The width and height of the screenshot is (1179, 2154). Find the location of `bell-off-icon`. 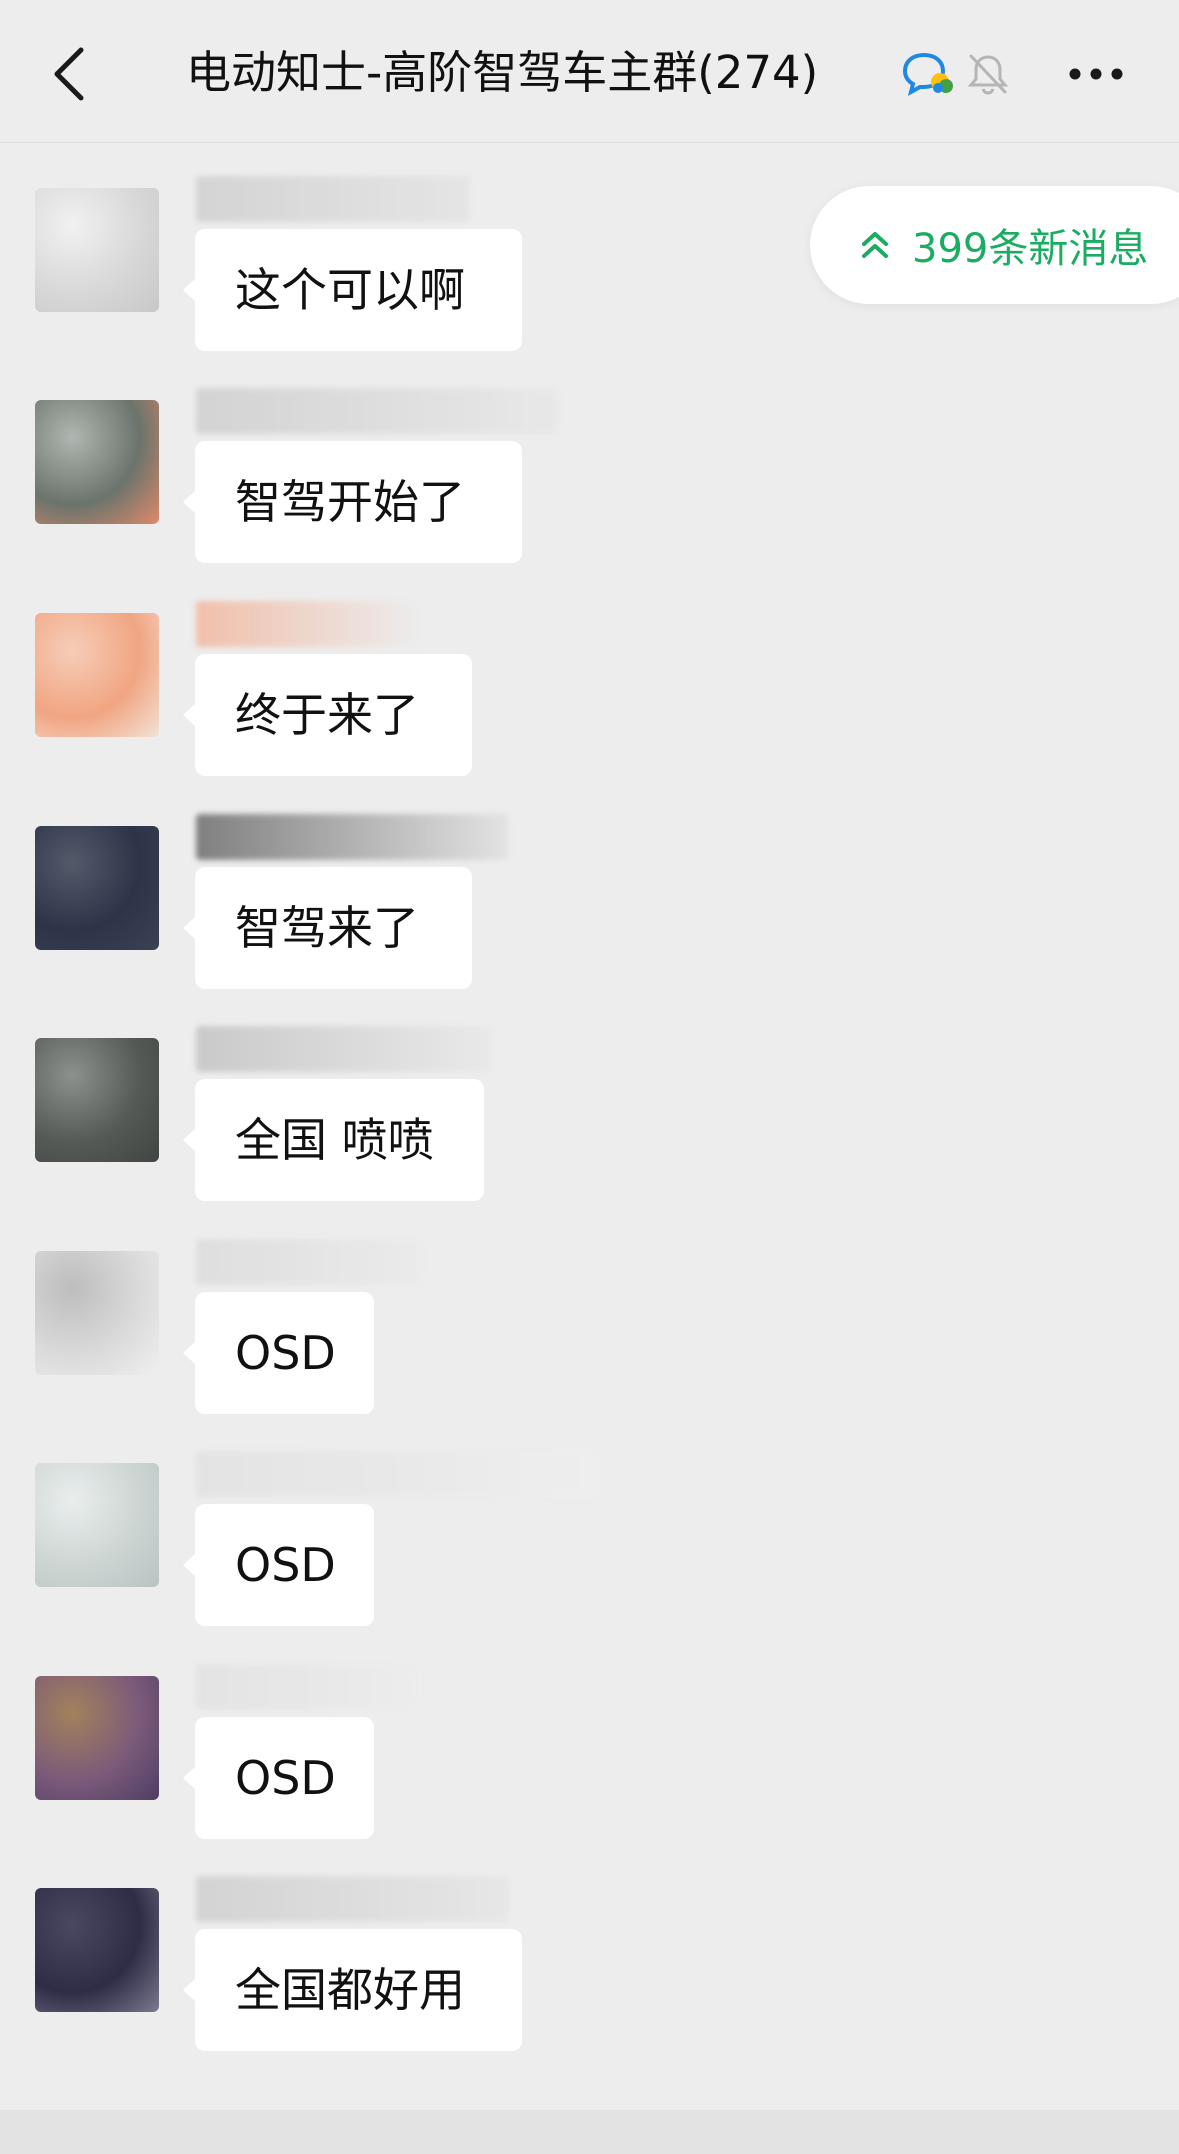

bell-off-icon is located at coordinates (988, 74).